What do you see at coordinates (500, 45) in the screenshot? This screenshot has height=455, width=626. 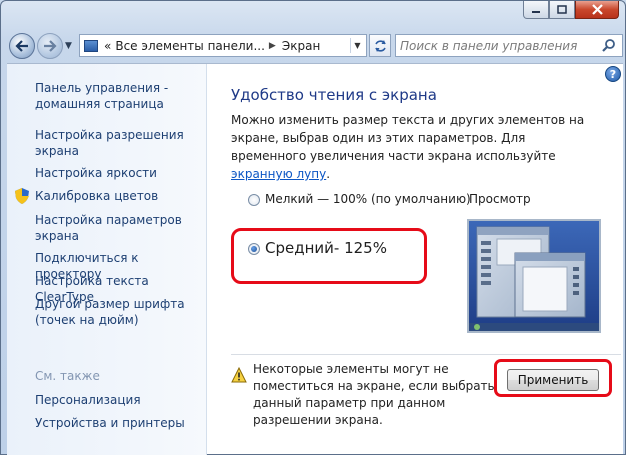 I see `search-input` at bounding box center [500, 45].